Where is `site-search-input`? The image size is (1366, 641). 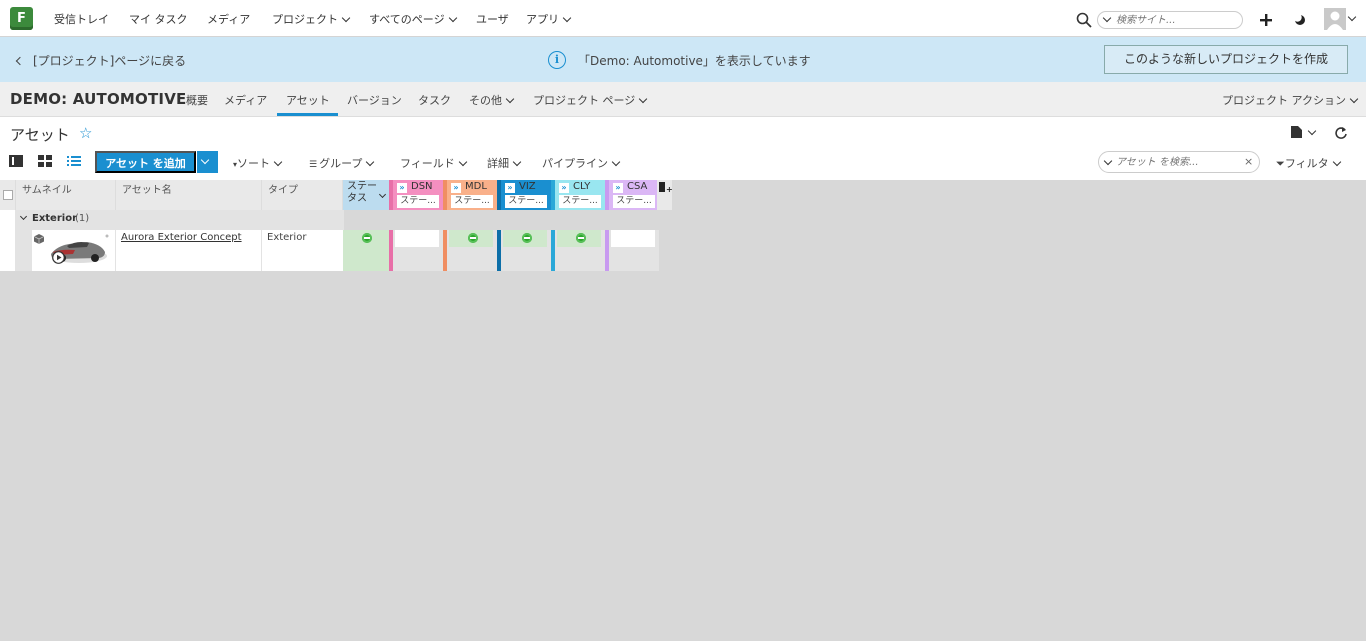 site-search-input is located at coordinates (1176, 20).